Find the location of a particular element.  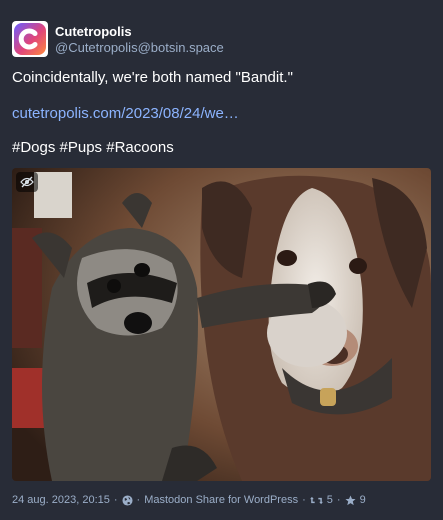

cutetropolis-logo-icon is located at coordinates (30, 39).